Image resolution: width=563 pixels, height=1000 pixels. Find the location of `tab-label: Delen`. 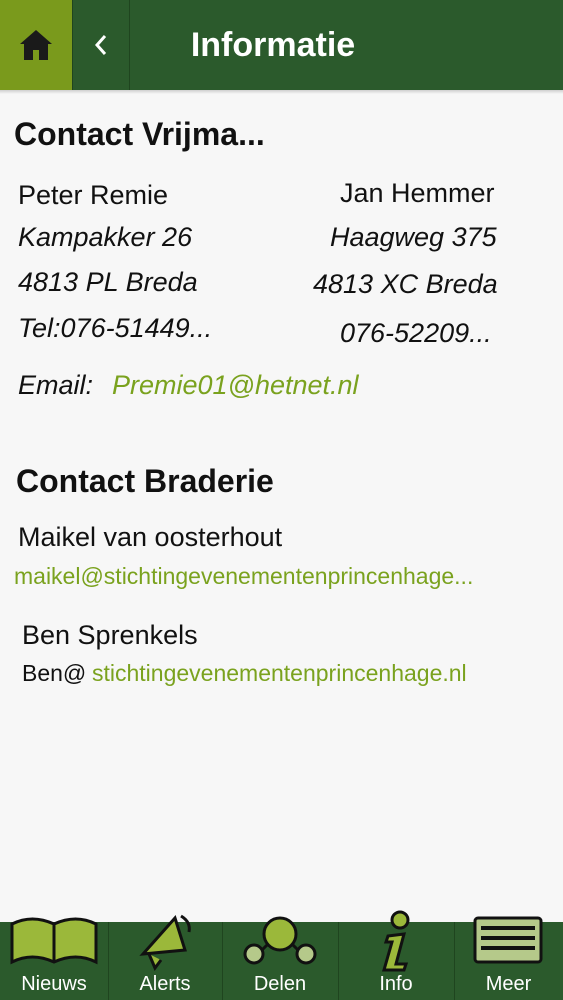

tab-label: Delen is located at coordinates (280, 984).